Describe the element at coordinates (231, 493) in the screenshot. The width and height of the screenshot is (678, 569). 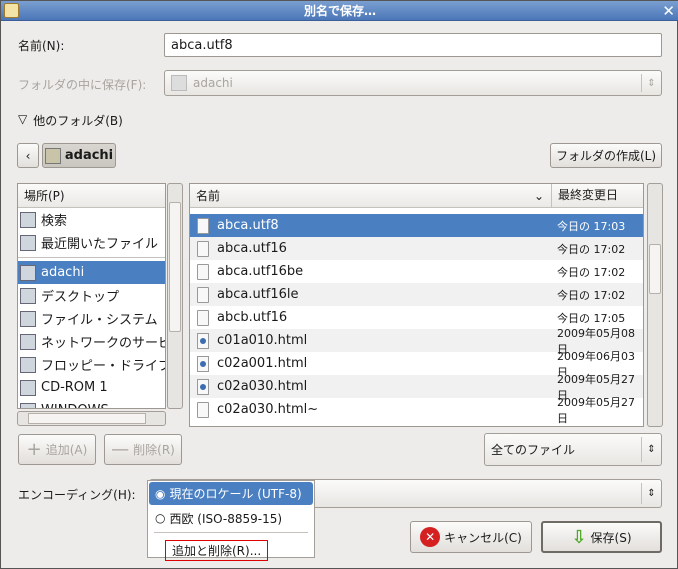
I see `encoding-option: ◉ 現在のロケール (UTF-8)` at that location.